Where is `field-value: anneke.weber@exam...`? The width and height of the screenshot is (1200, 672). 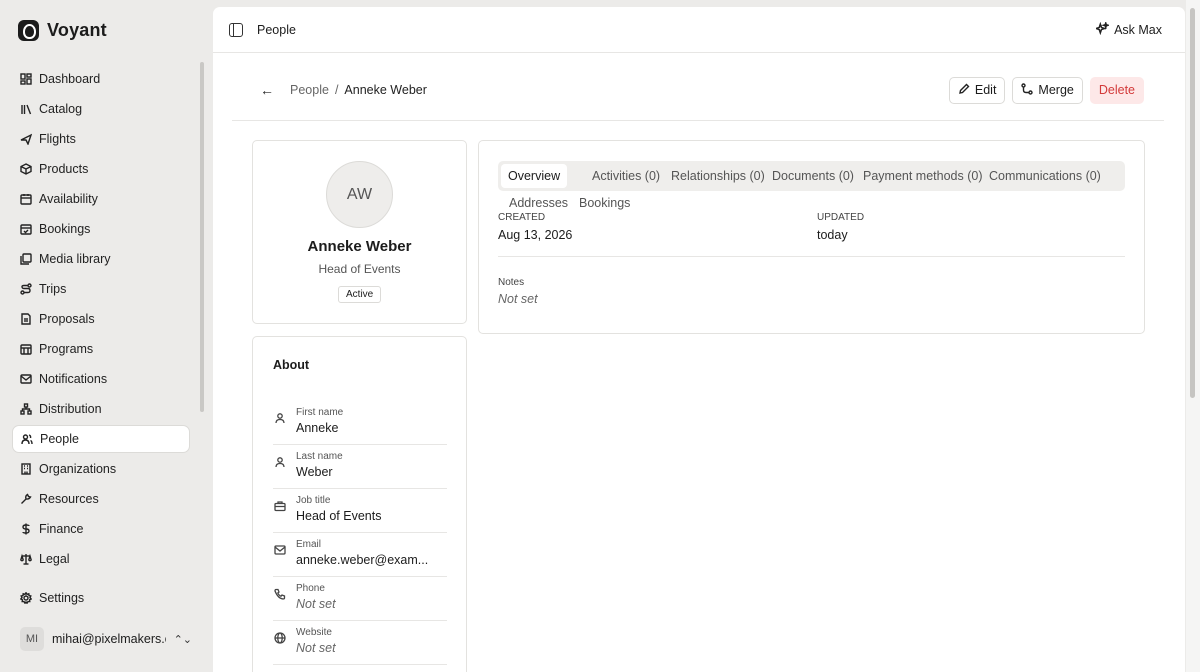 field-value: anneke.weber@exam... is located at coordinates (371, 560).